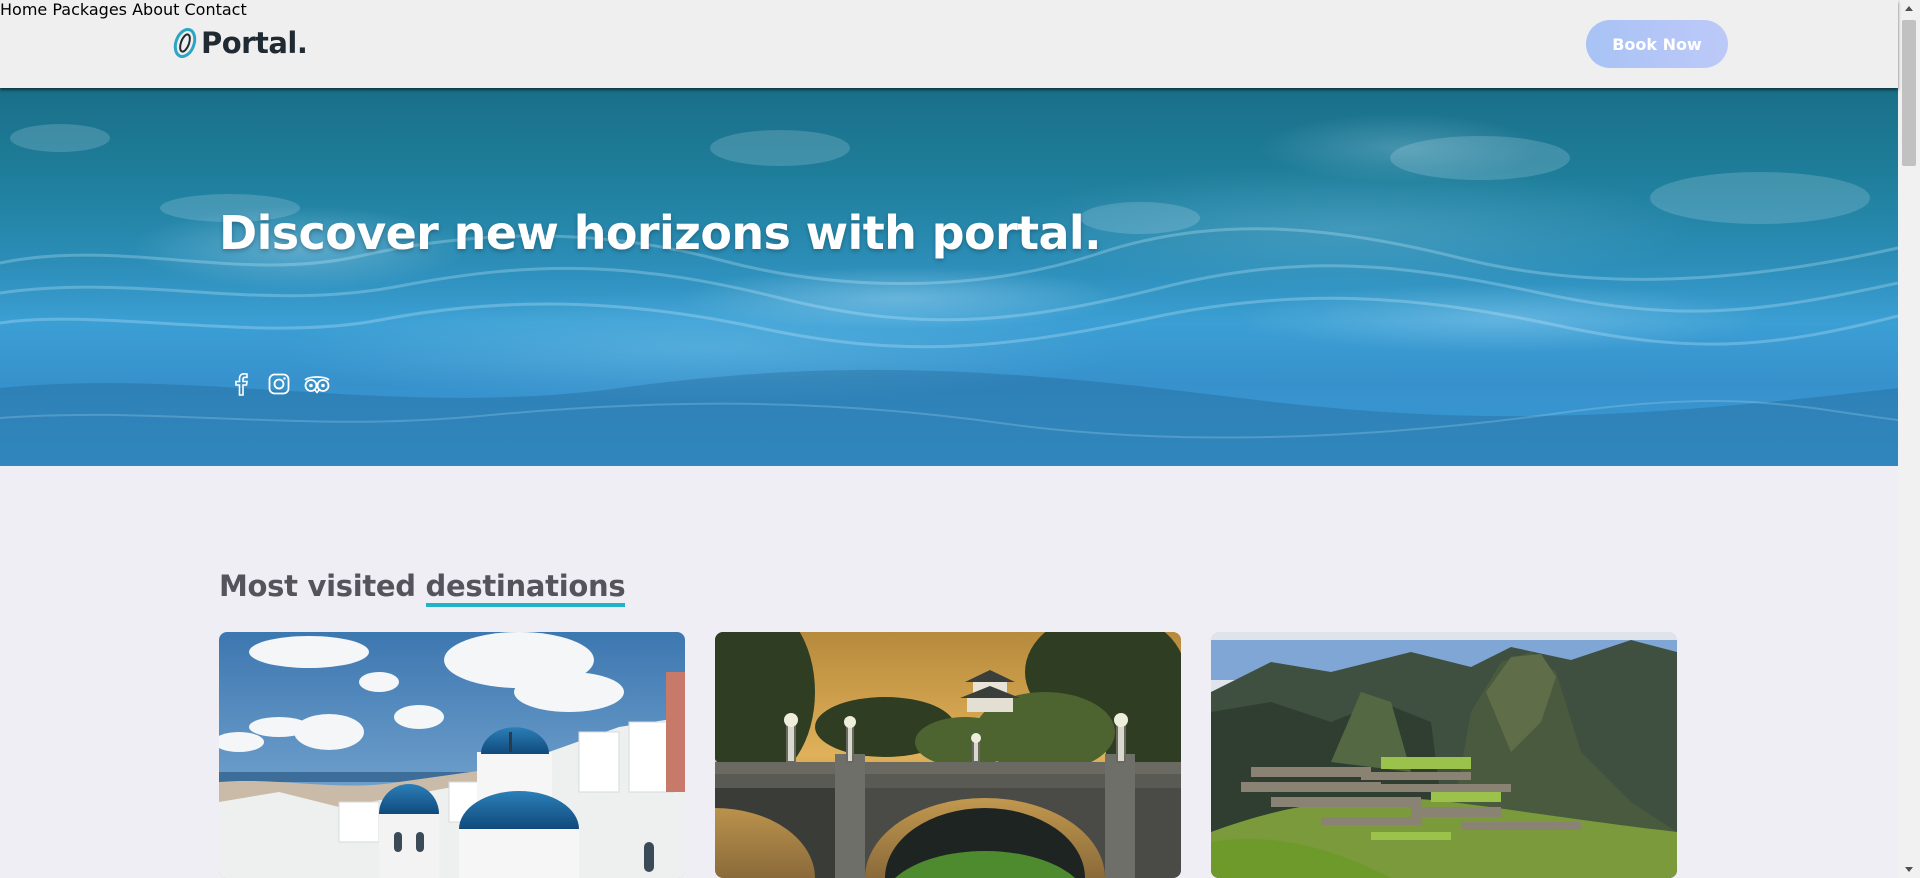  Describe the element at coordinates (1909, 8) in the screenshot. I see `scroll-up-arrow-icon` at that location.